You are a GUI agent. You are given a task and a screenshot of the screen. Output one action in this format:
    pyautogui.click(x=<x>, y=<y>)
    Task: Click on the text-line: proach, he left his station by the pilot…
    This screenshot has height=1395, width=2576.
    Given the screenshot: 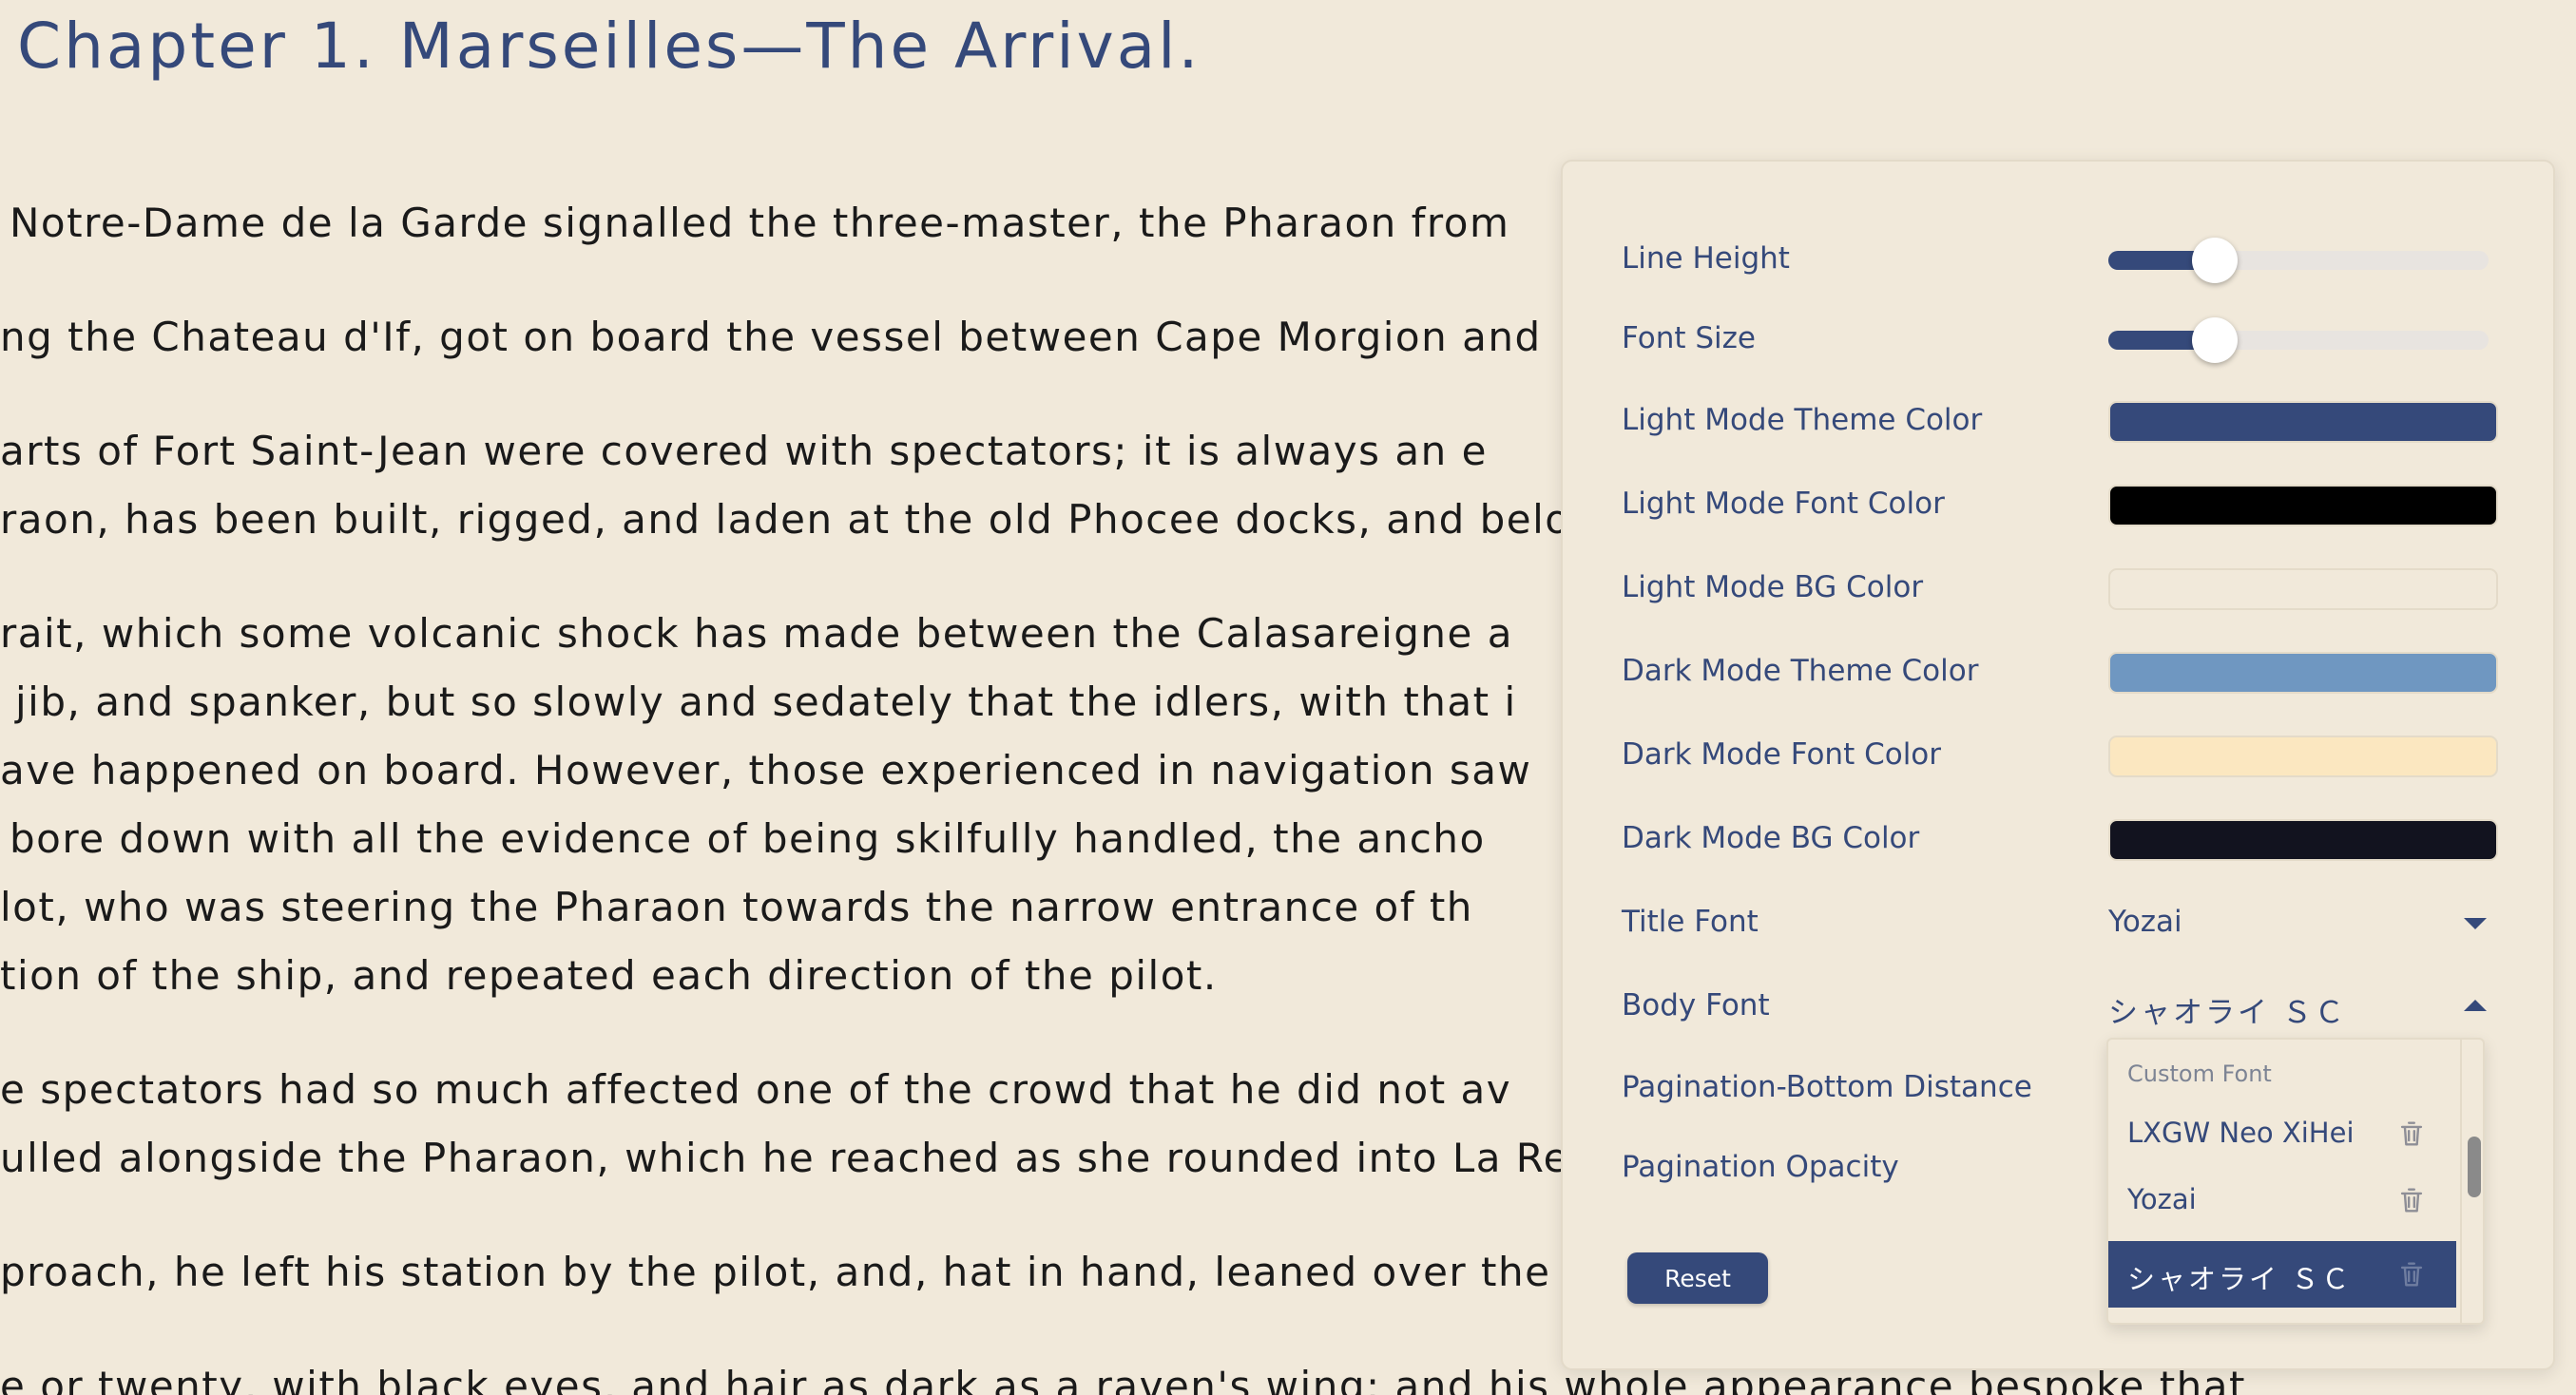 What is the action you would take?
    pyautogui.click(x=775, y=1272)
    